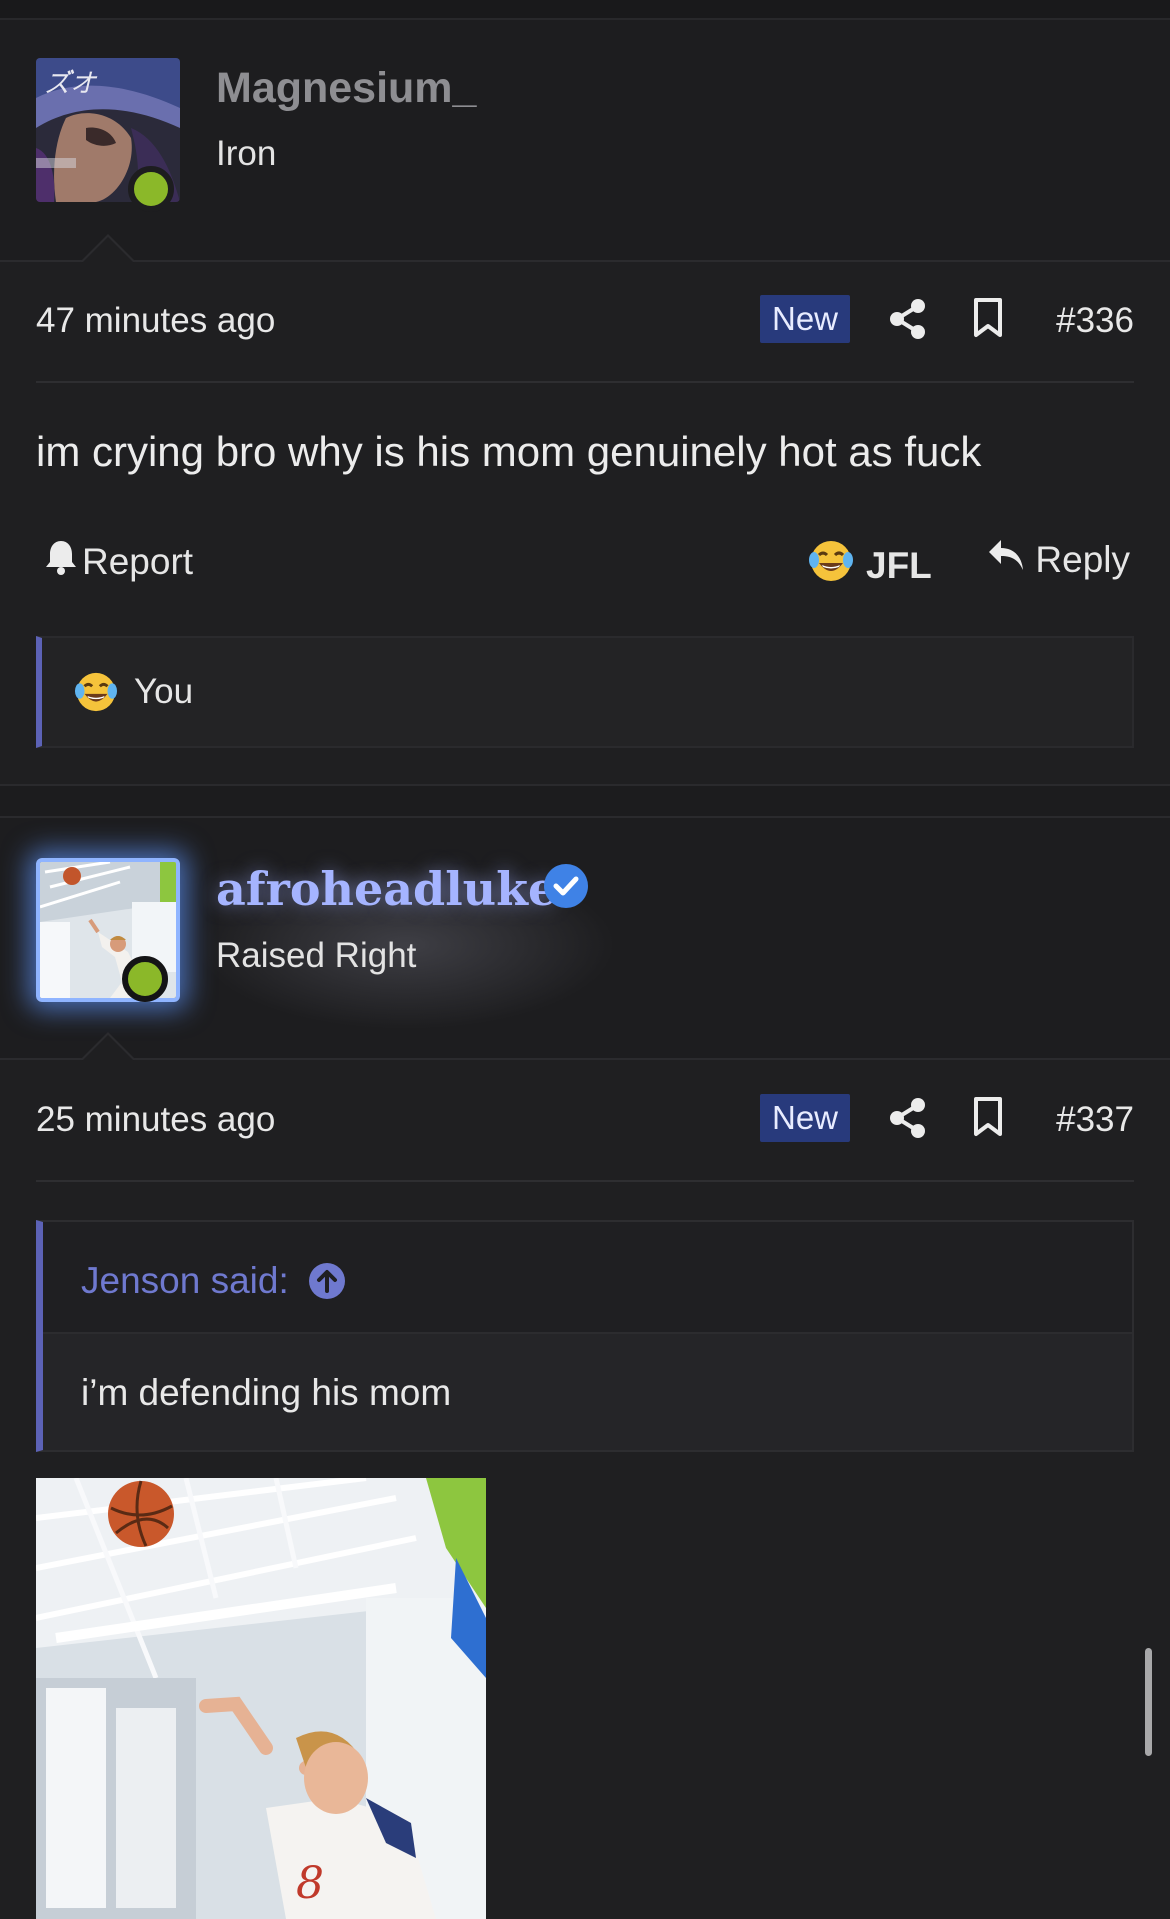  What do you see at coordinates (1148, 1702) in the screenshot?
I see `scrollbar` at bounding box center [1148, 1702].